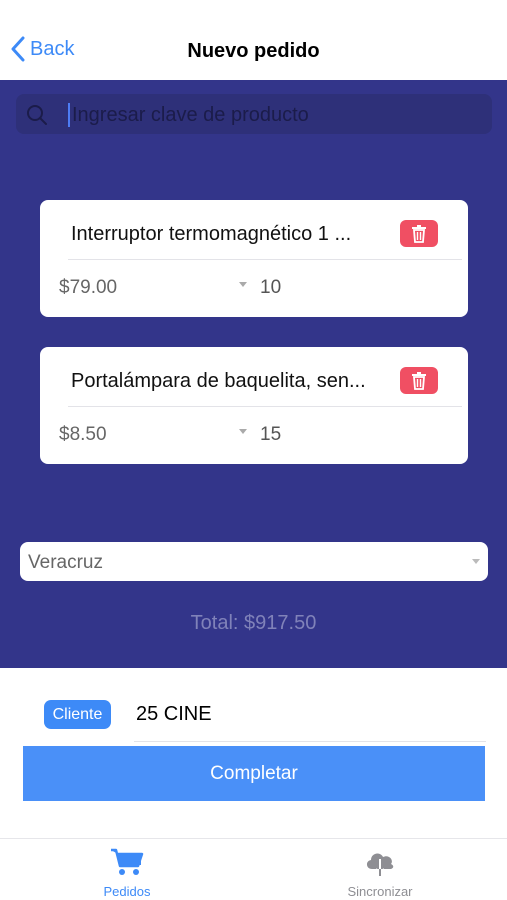 This screenshot has height=900, width=507. What do you see at coordinates (77, 714) in the screenshot?
I see `client-badge: Cliente` at bounding box center [77, 714].